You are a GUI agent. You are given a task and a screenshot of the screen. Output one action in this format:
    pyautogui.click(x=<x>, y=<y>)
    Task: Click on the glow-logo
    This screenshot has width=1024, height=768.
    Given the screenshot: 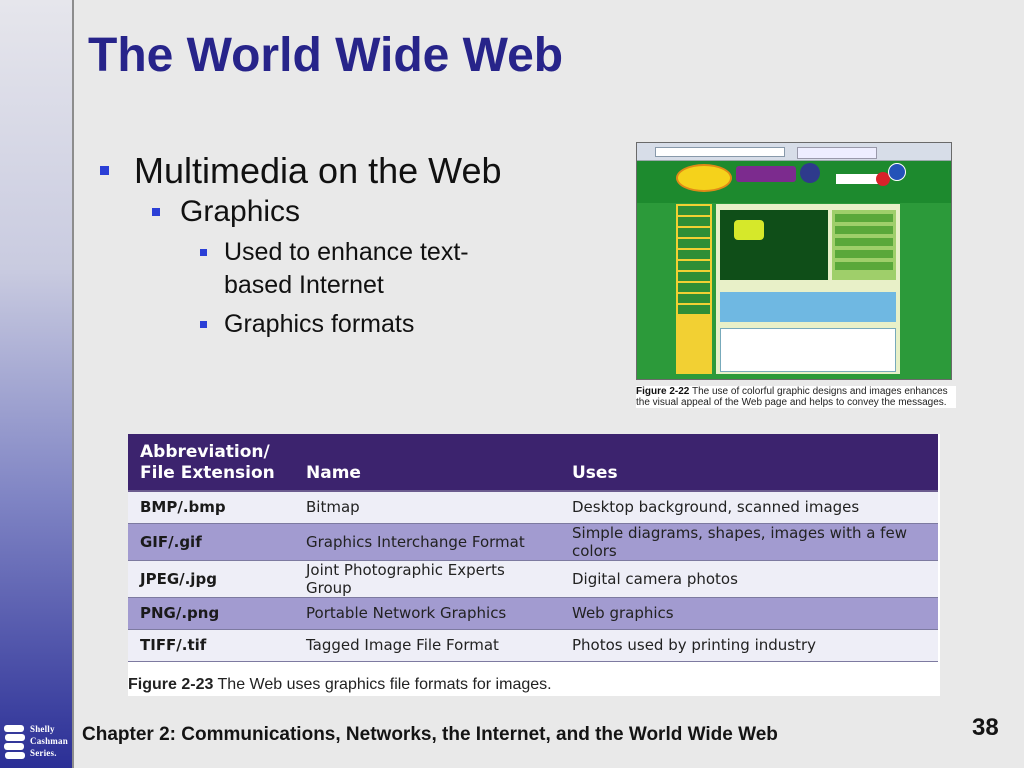 What is the action you would take?
    pyautogui.click(x=749, y=230)
    